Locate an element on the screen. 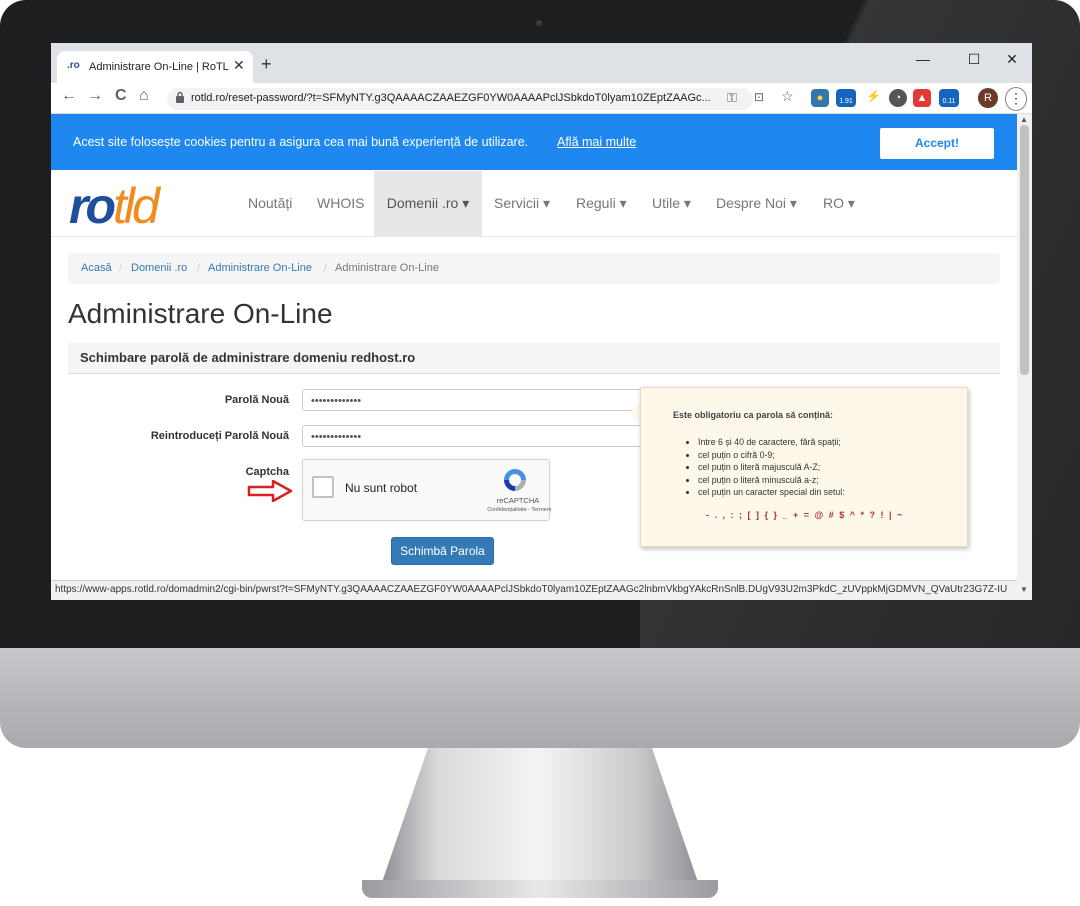 The height and width of the screenshot is (906, 1080). close-tab-icon: ✕ is located at coordinates (239, 65).